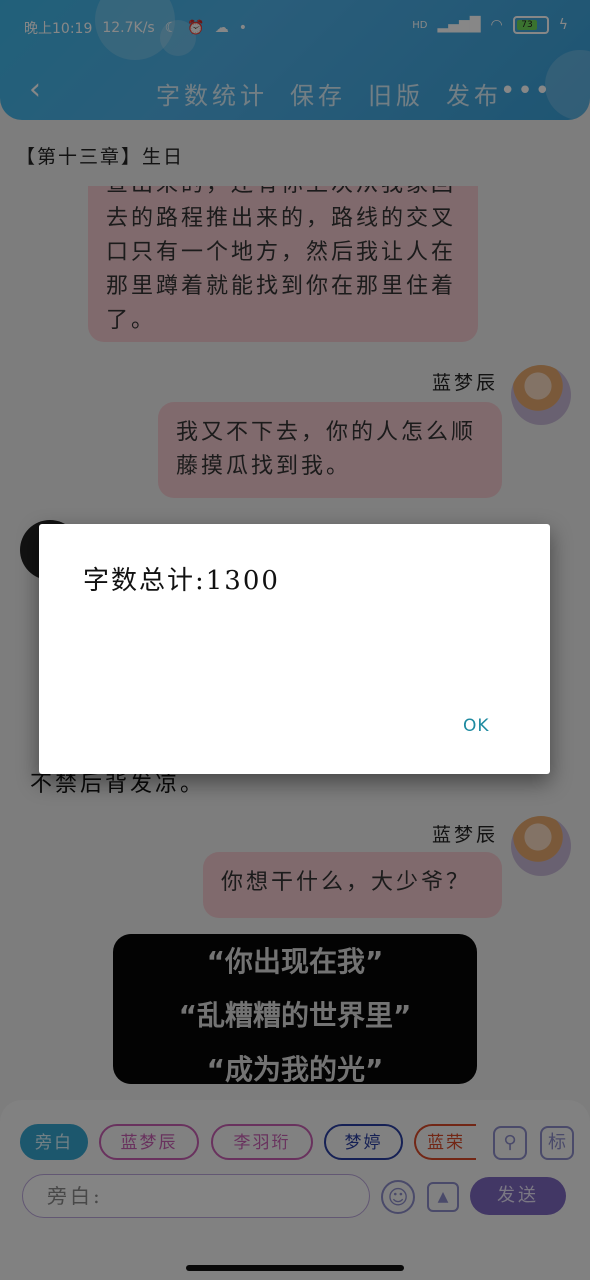 This screenshot has width=590, height=1280. What do you see at coordinates (181, 581) in the screenshot?
I see `dialog-message: 字数总计:1300` at bounding box center [181, 581].